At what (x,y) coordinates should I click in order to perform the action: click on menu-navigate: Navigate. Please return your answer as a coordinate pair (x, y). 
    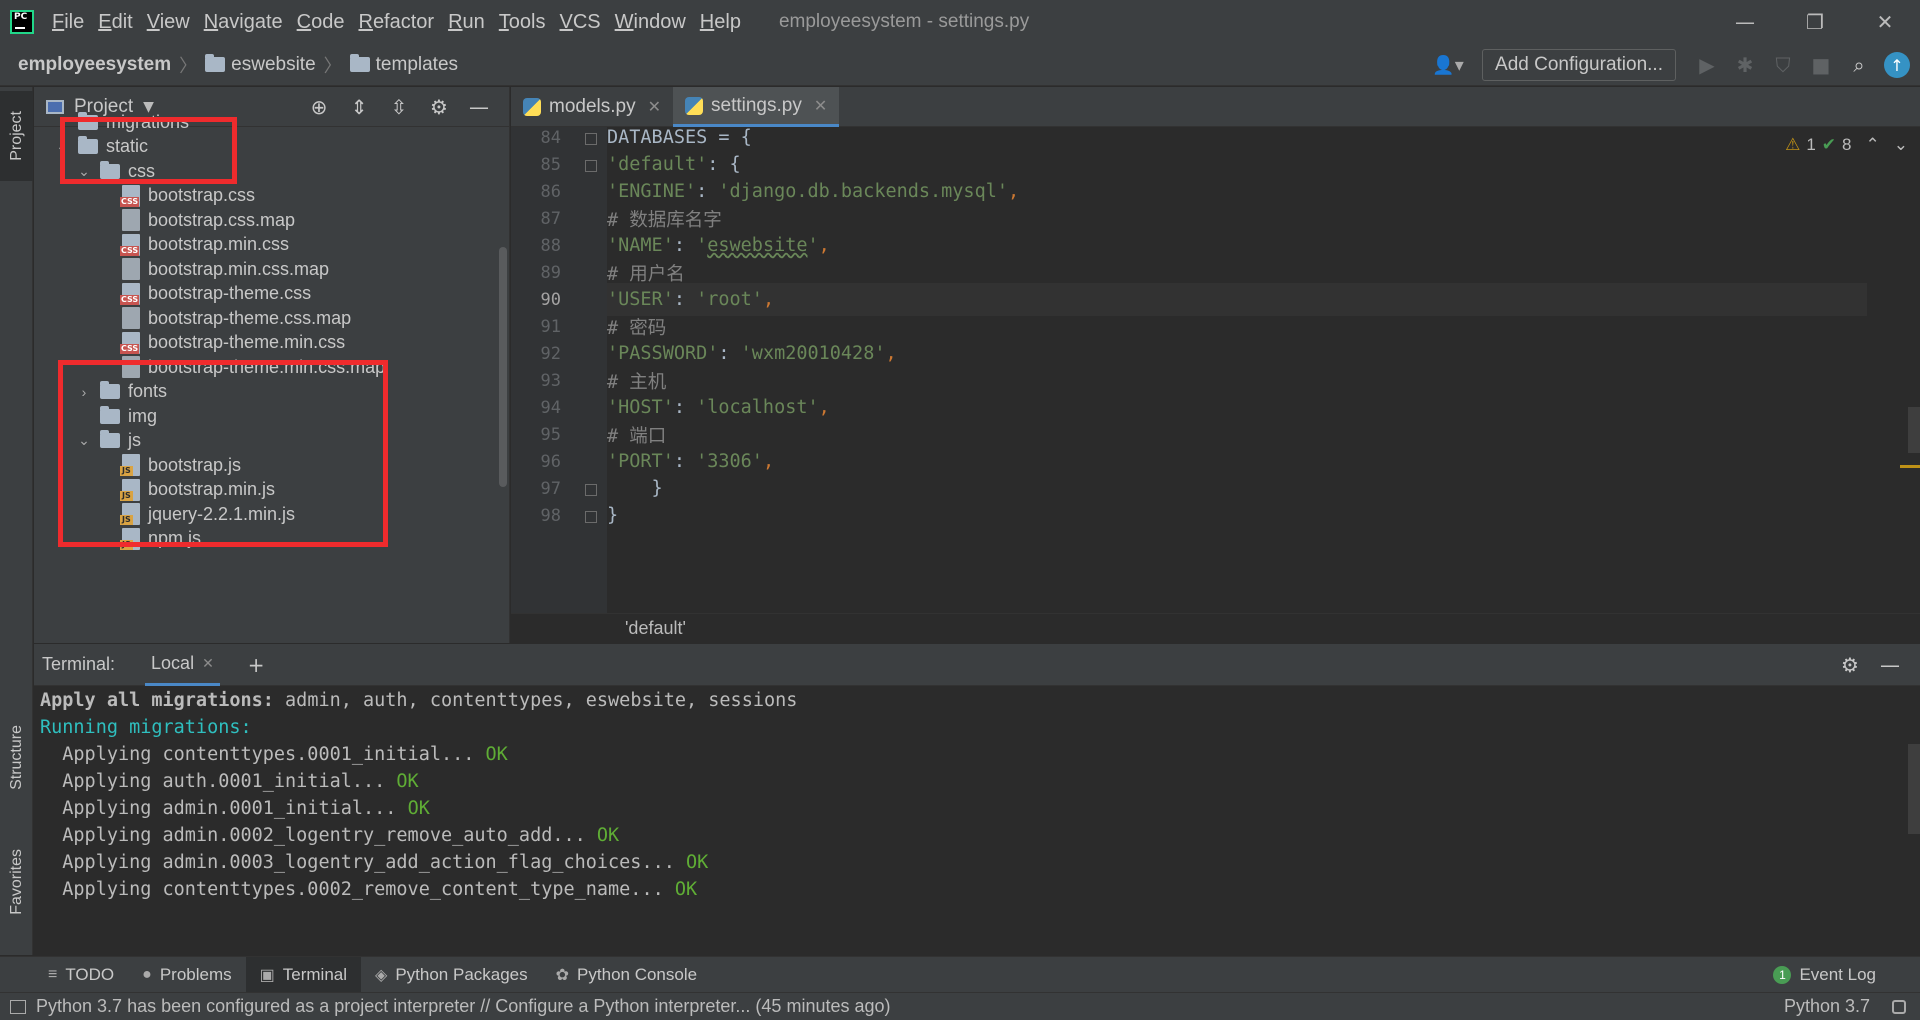
    Looking at the image, I should click on (243, 22).